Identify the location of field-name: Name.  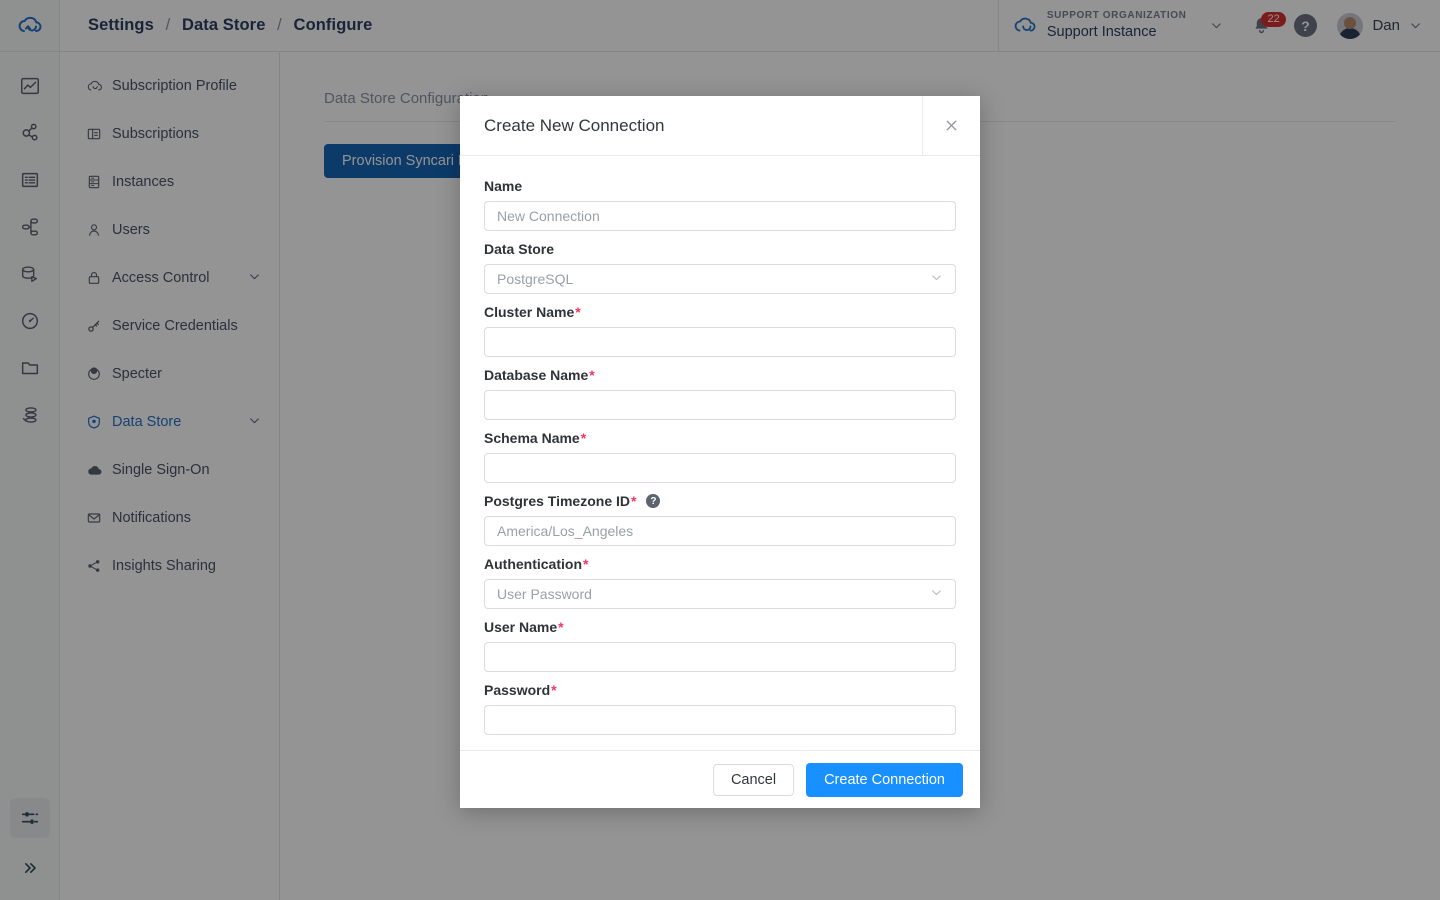
(720, 204).